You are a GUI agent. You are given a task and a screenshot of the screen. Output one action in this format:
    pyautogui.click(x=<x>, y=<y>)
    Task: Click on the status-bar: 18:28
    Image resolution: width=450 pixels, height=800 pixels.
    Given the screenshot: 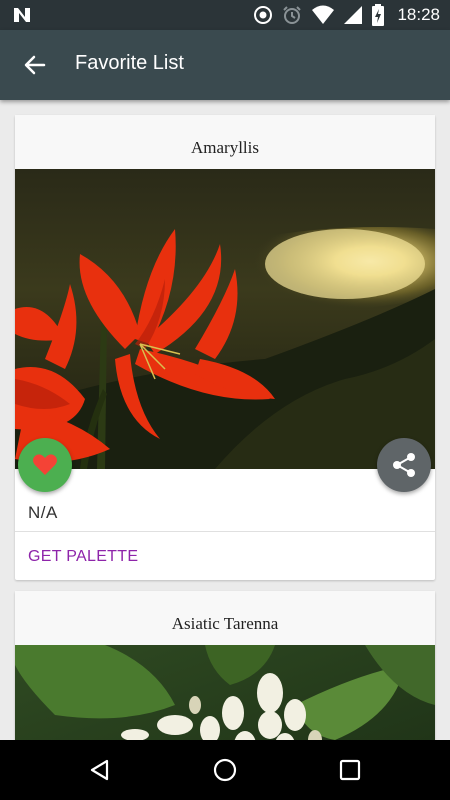 What is the action you would take?
    pyautogui.click(x=225, y=15)
    